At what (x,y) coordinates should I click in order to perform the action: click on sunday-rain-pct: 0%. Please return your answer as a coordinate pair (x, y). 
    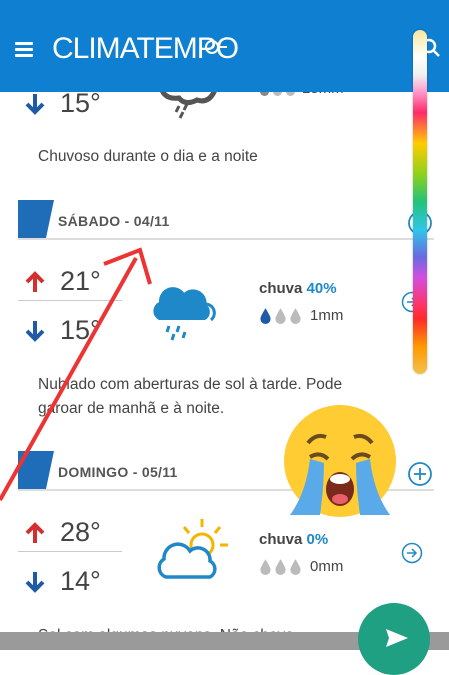
    Looking at the image, I should click on (317, 539).